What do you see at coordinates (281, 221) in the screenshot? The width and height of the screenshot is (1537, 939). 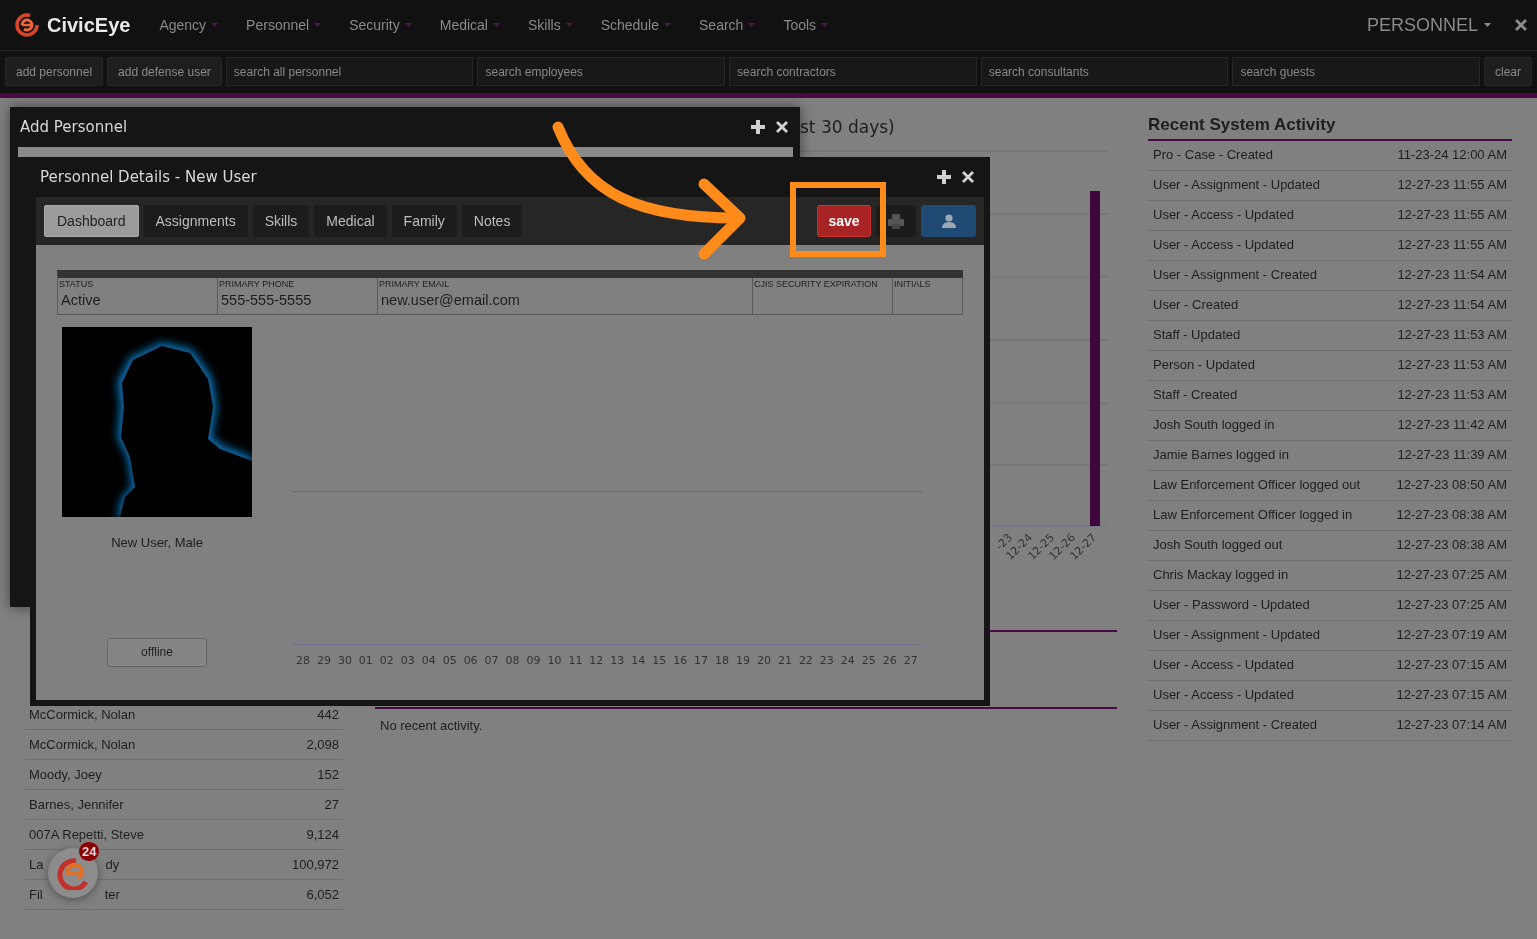 I see `tab: Skills` at bounding box center [281, 221].